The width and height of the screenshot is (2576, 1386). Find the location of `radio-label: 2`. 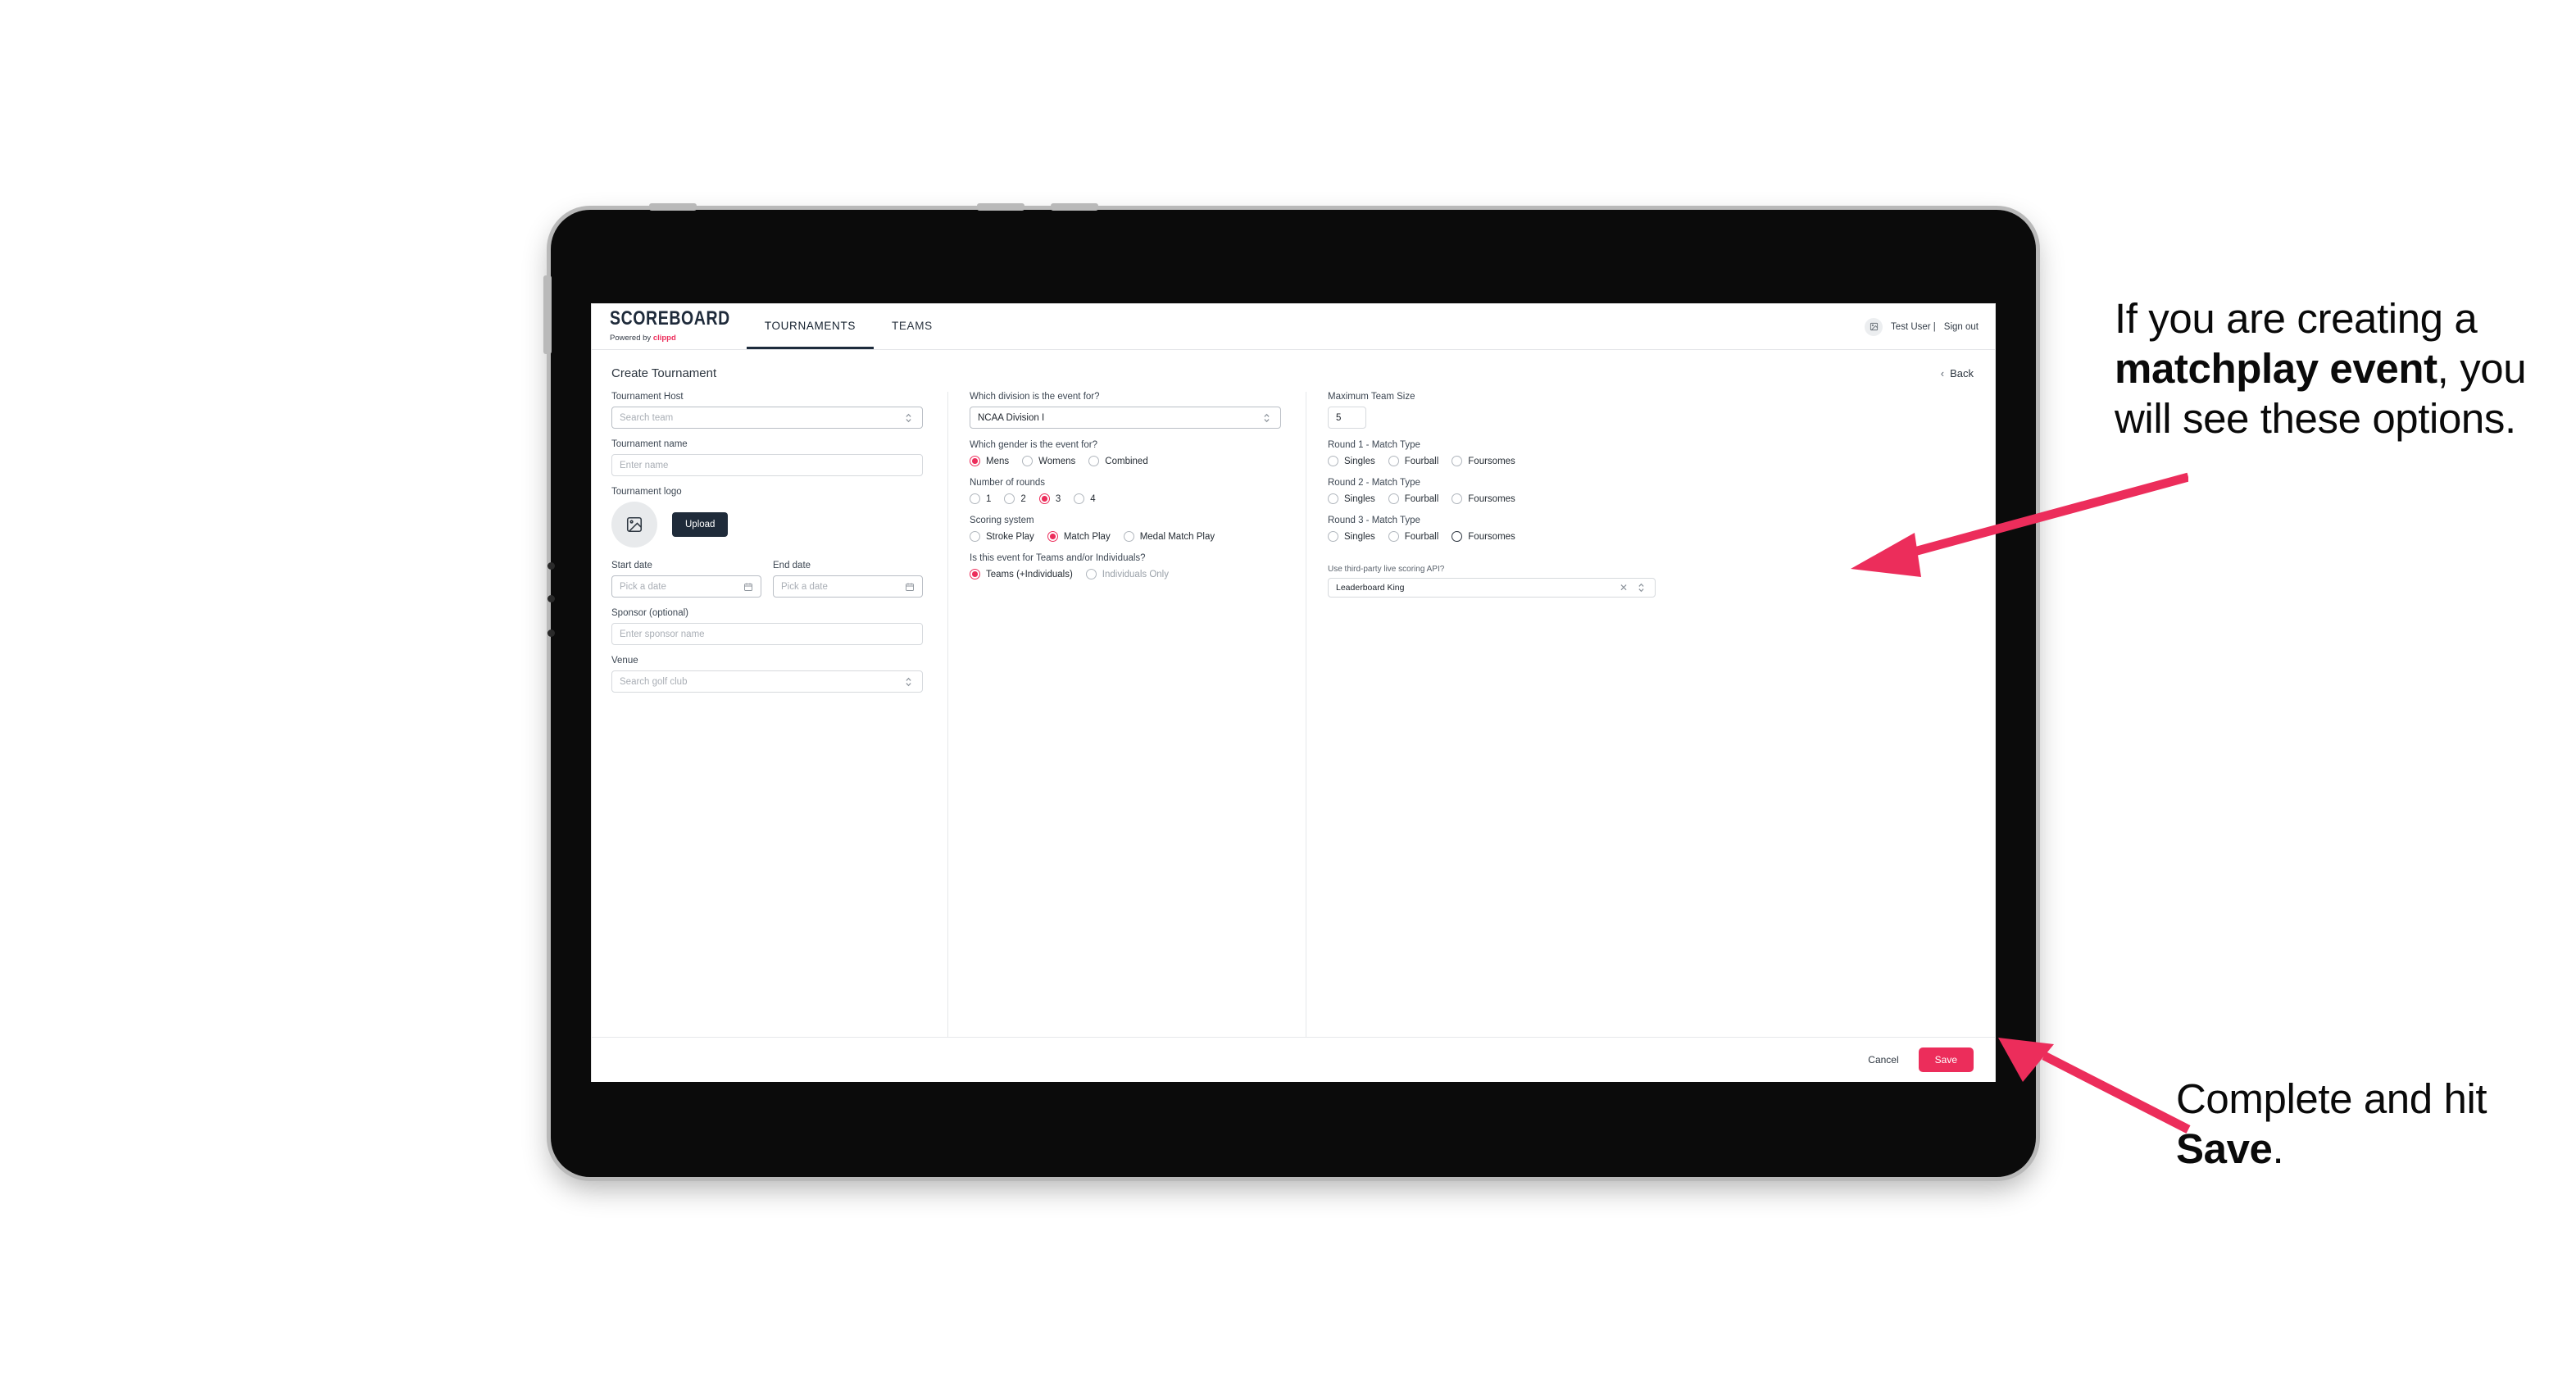

radio-label: 2 is located at coordinates (1023, 498).